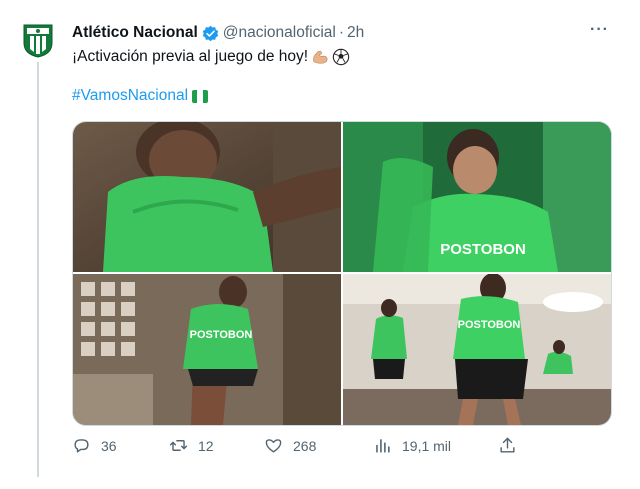 This screenshot has width=640, height=489. Describe the element at coordinates (427, 445) in the screenshot. I see `views-count: 19,1 mil` at that location.